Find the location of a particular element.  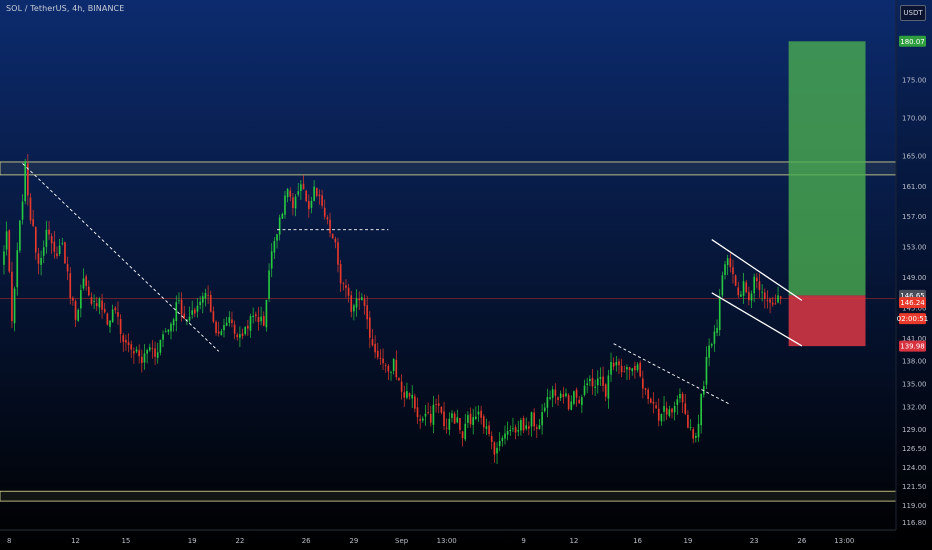

price-tick-label: 119.00 is located at coordinates (914, 506).